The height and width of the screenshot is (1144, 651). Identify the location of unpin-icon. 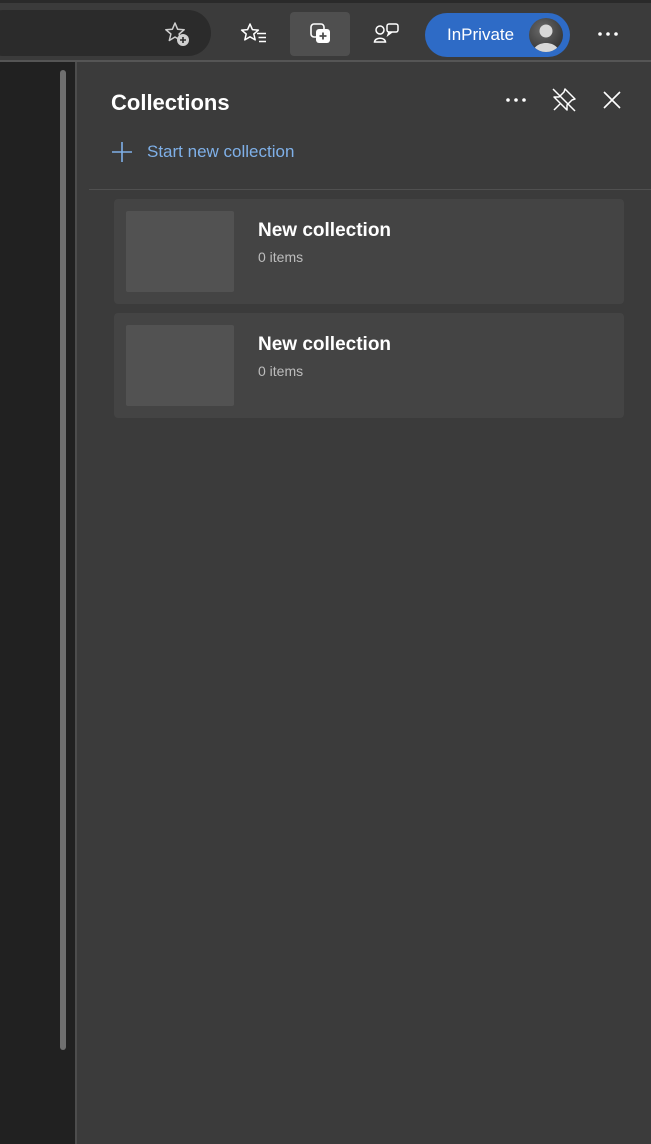
(564, 100).